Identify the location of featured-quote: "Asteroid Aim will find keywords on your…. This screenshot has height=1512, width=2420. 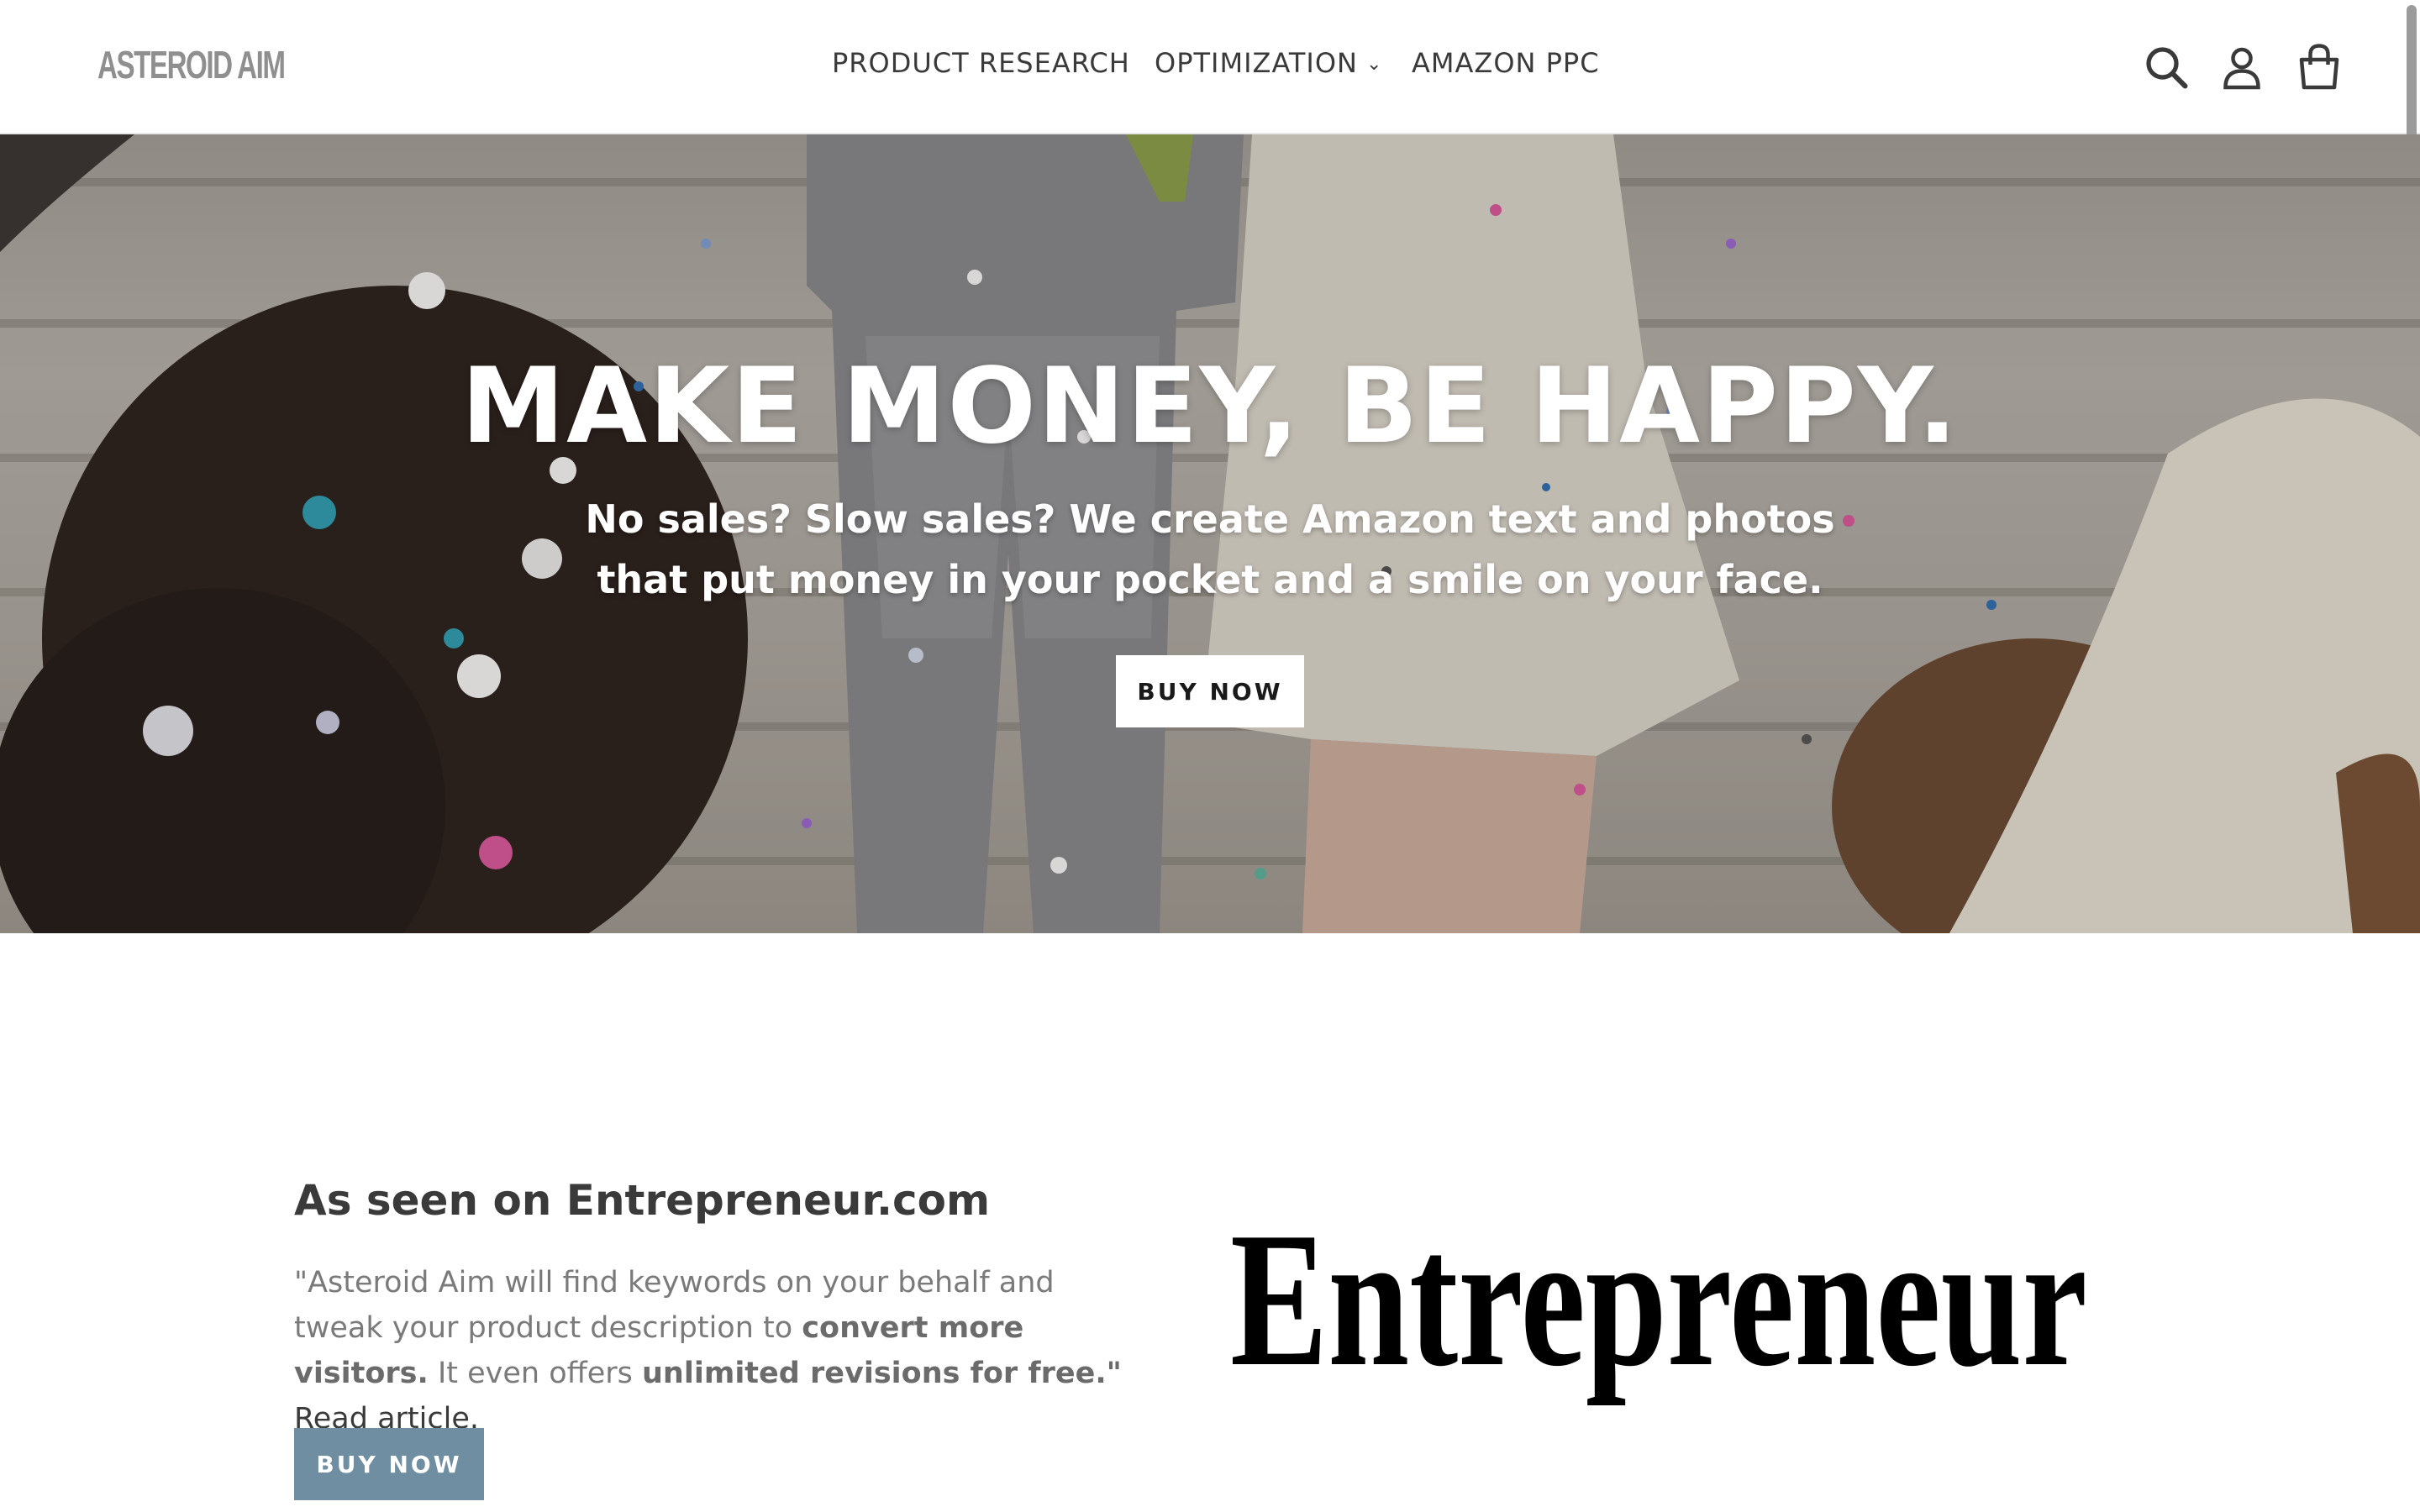
(722, 1350).